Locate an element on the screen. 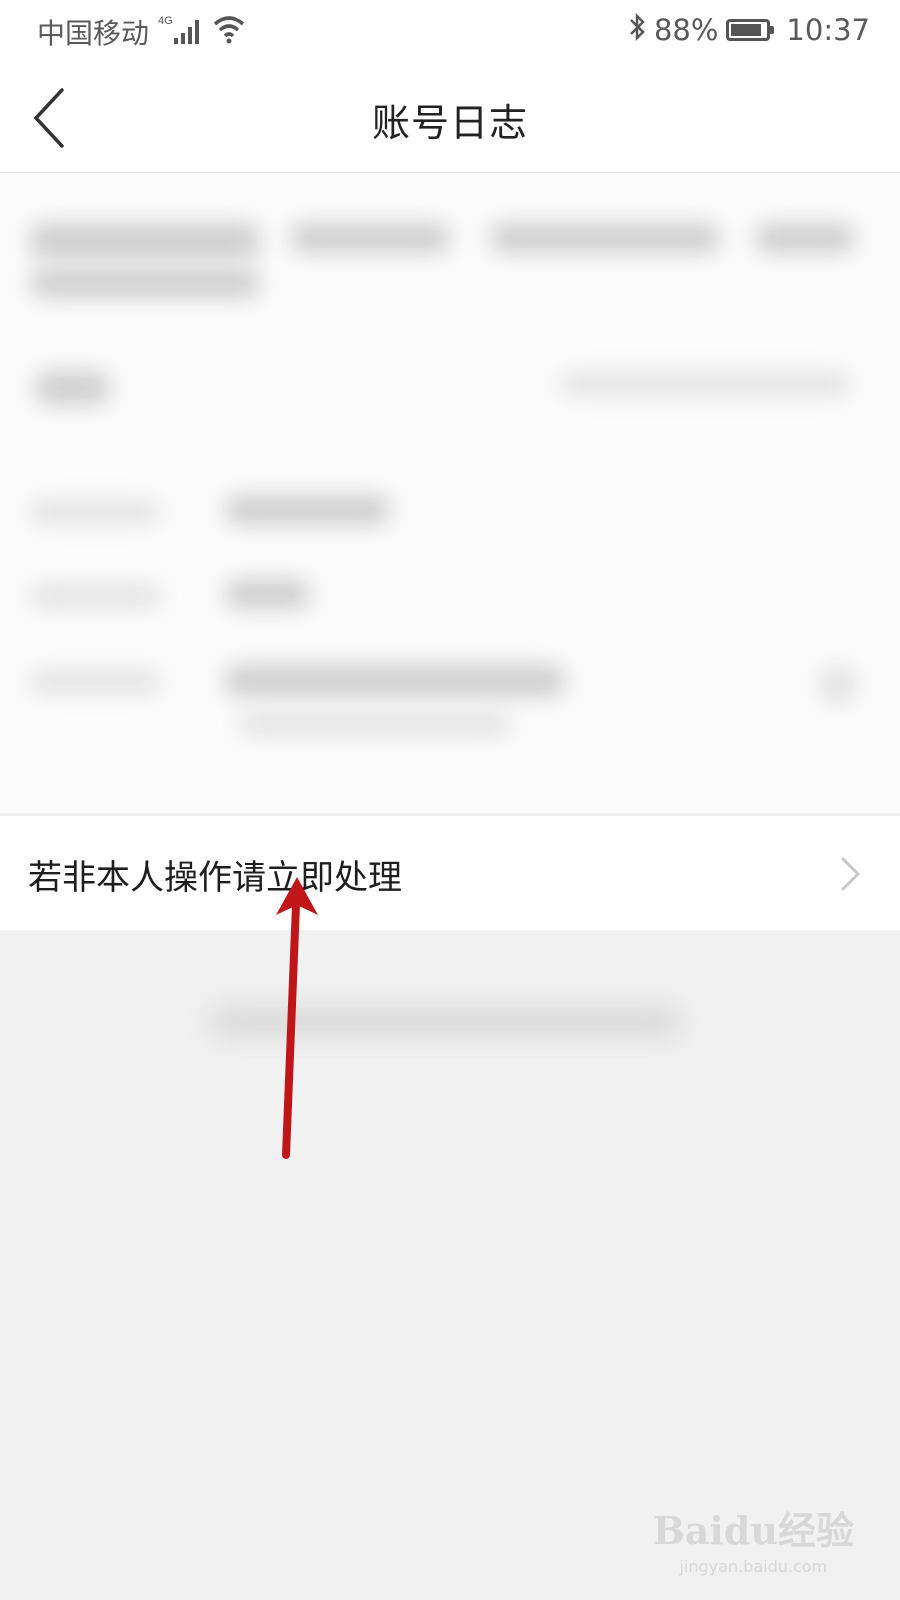 The image size is (900, 1600). status-right: 88% 10:37 is located at coordinates (749, 30).